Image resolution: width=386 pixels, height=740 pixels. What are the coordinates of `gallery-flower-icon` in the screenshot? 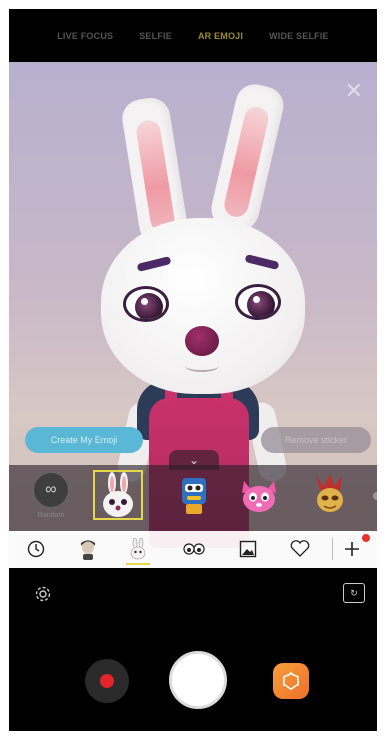 It's located at (291, 680).